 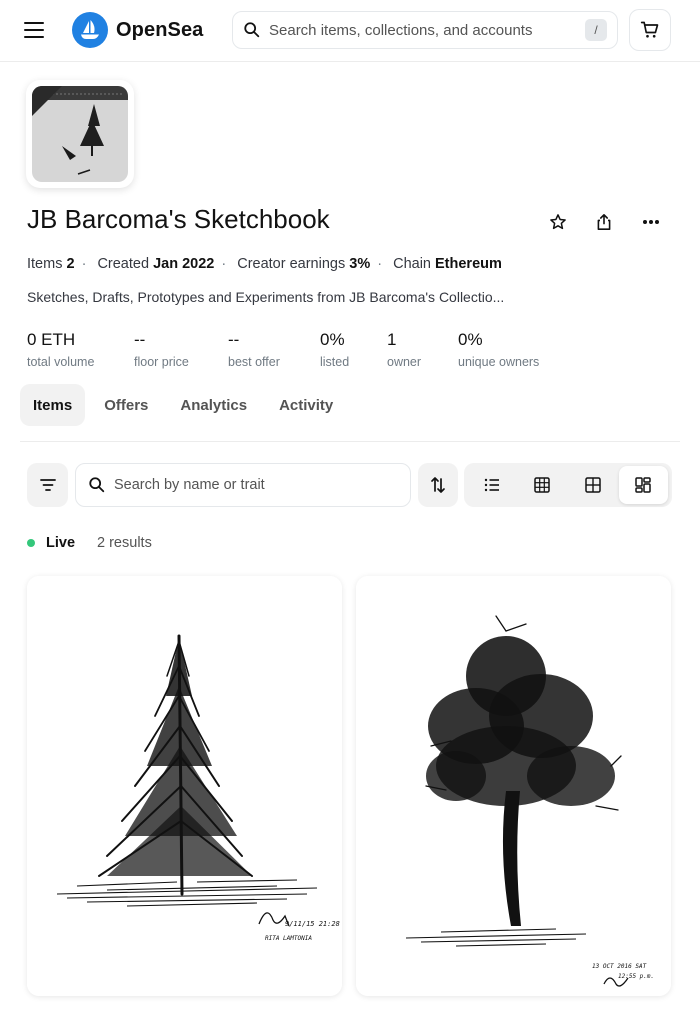 What do you see at coordinates (61, 362) in the screenshot?
I see `stat-label: total volume` at bounding box center [61, 362].